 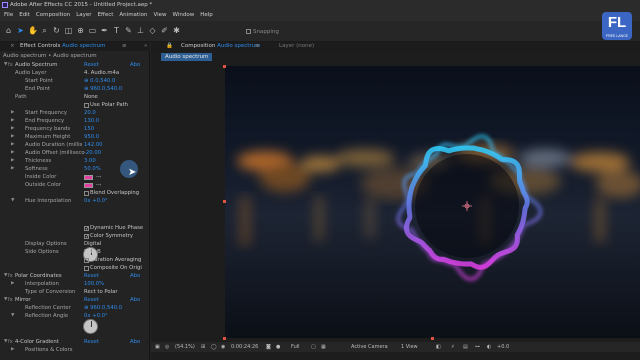 What do you see at coordinates (159, 15) in the screenshot?
I see `menu-view: View` at bounding box center [159, 15].